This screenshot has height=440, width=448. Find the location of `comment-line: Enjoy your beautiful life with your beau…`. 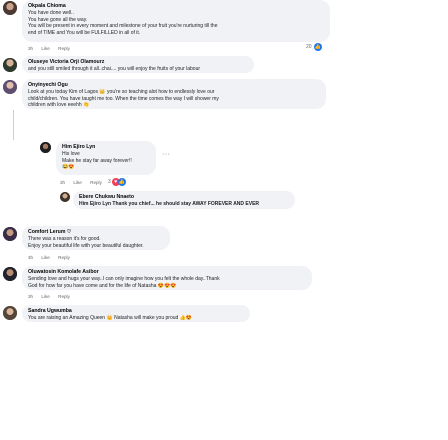

comment-line: Enjoy your beautiful life with your beau… is located at coordinates (86, 245).